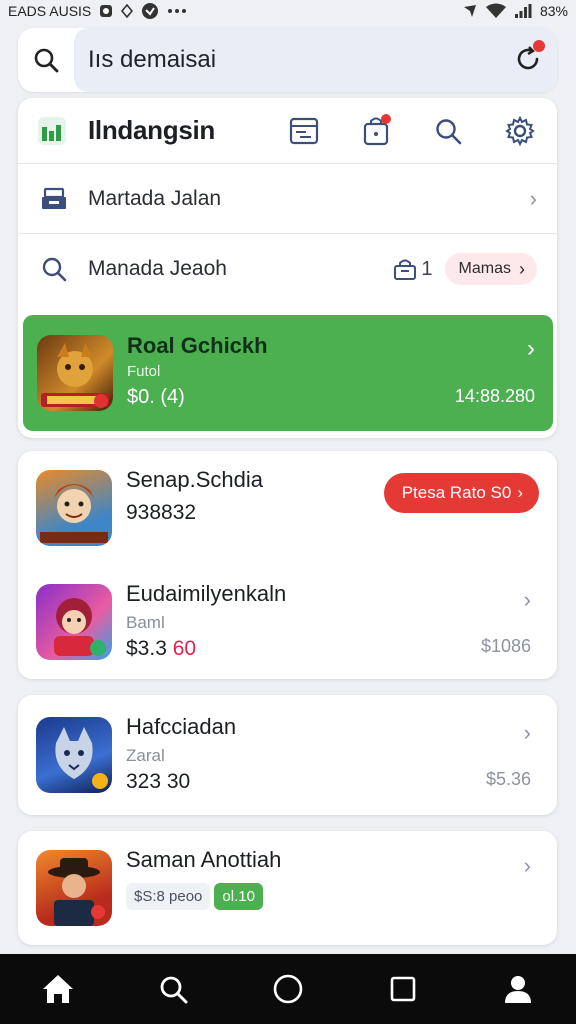 The image size is (576, 1024). I want to click on status-bar: EADS AUSIS 83%, so click(288, 11).